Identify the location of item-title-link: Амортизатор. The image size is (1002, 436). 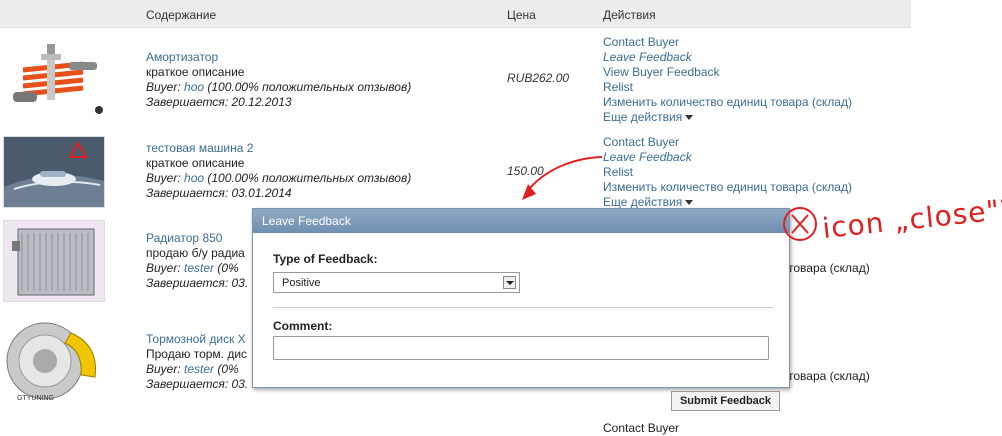
(182, 57).